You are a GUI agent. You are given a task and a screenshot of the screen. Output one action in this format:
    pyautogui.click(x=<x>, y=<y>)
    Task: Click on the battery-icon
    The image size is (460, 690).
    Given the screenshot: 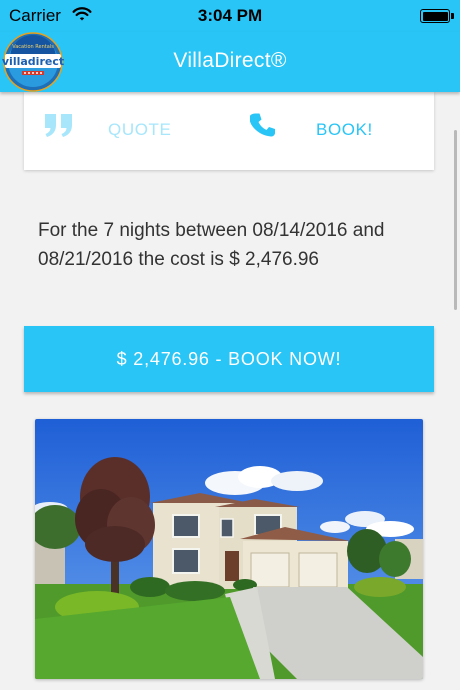 What is the action you would take?
    pyautogui.click(x=437, y=16)
    